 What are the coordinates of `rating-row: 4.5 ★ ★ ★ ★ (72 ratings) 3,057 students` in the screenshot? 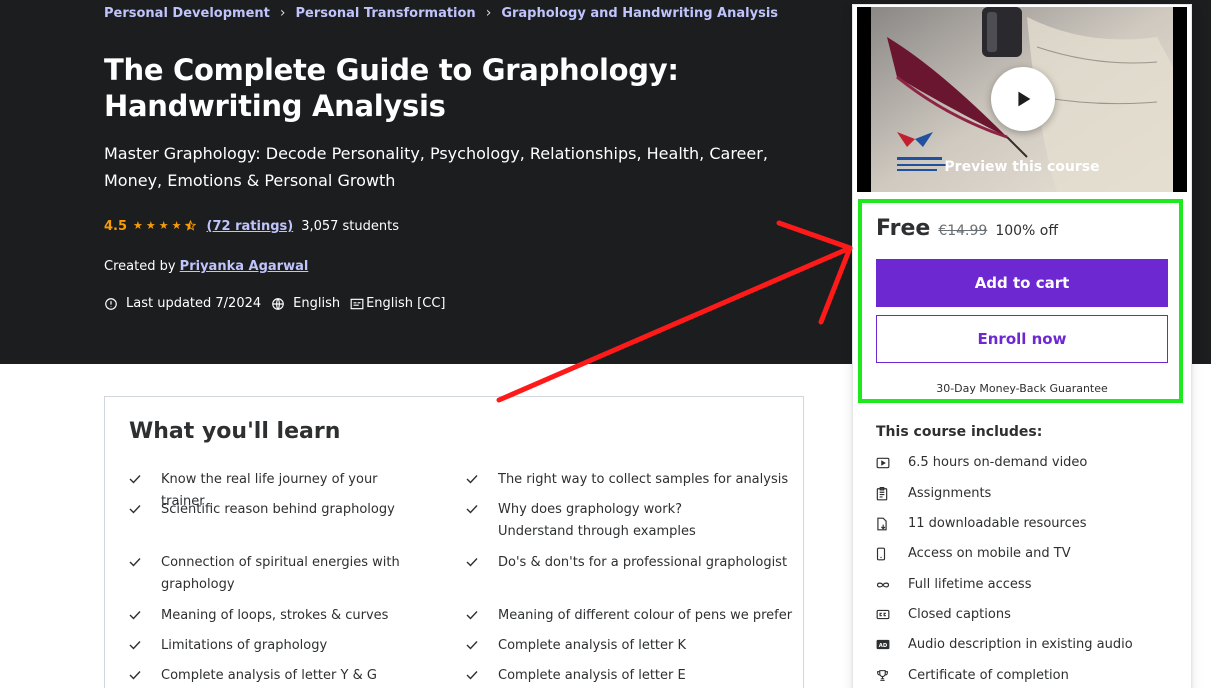 It's located at (251, 226).